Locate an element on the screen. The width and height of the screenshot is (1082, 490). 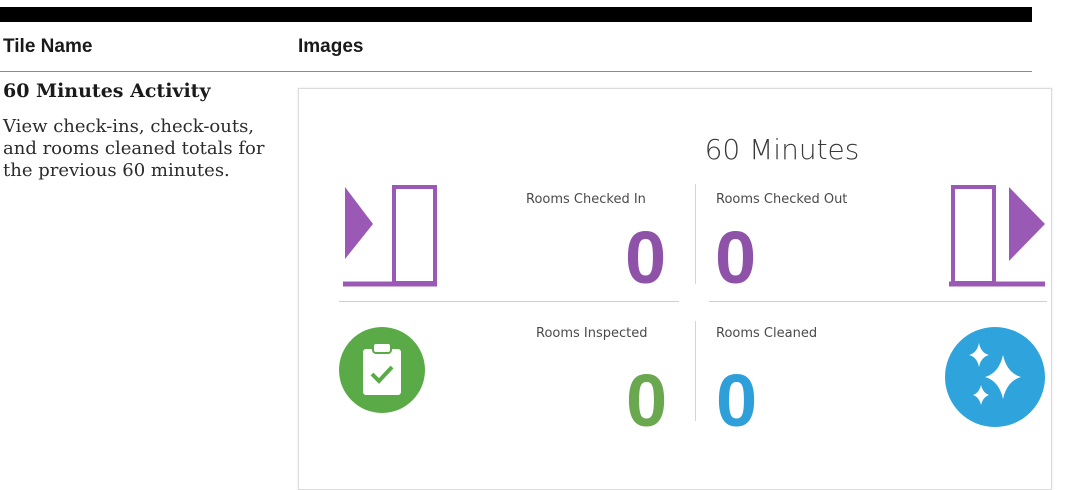
checked-out-value: 0 is located at coordinates (736, 257).